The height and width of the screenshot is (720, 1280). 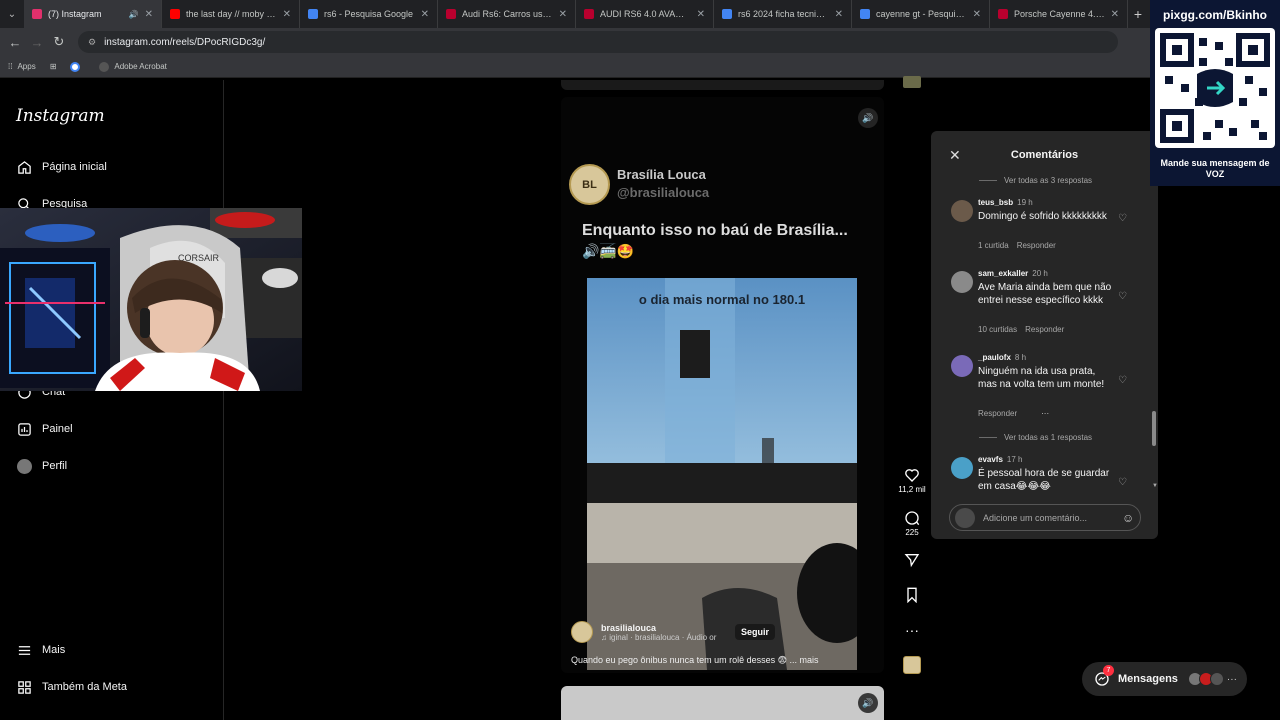 What do you see at coordinates (658, 628) in the screenshot?
I see `author-username: brasilialouca` at bounding box center [658, 628].